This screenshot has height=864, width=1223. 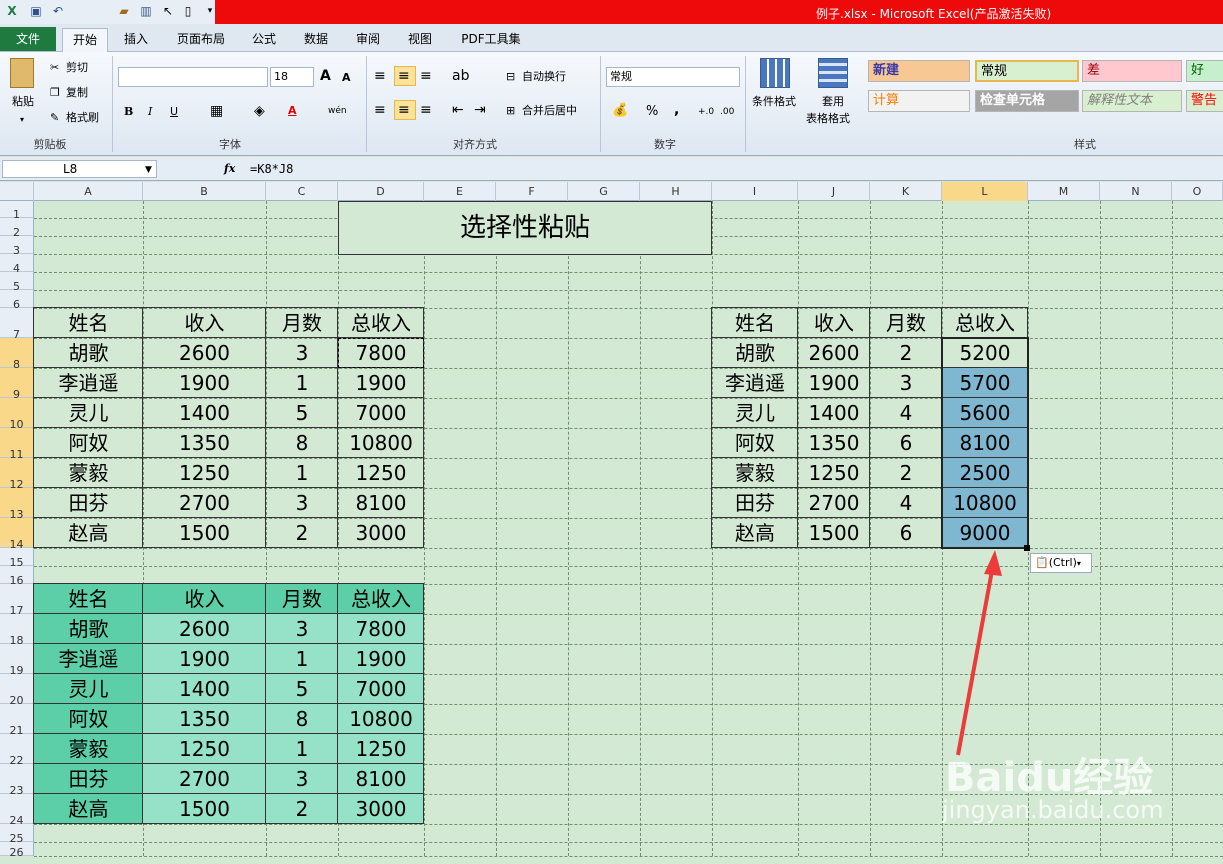 What do you see at coordinates (979, 653) in the screenshot?
I see `annotation-arrow` at bounding box center [979, 653].